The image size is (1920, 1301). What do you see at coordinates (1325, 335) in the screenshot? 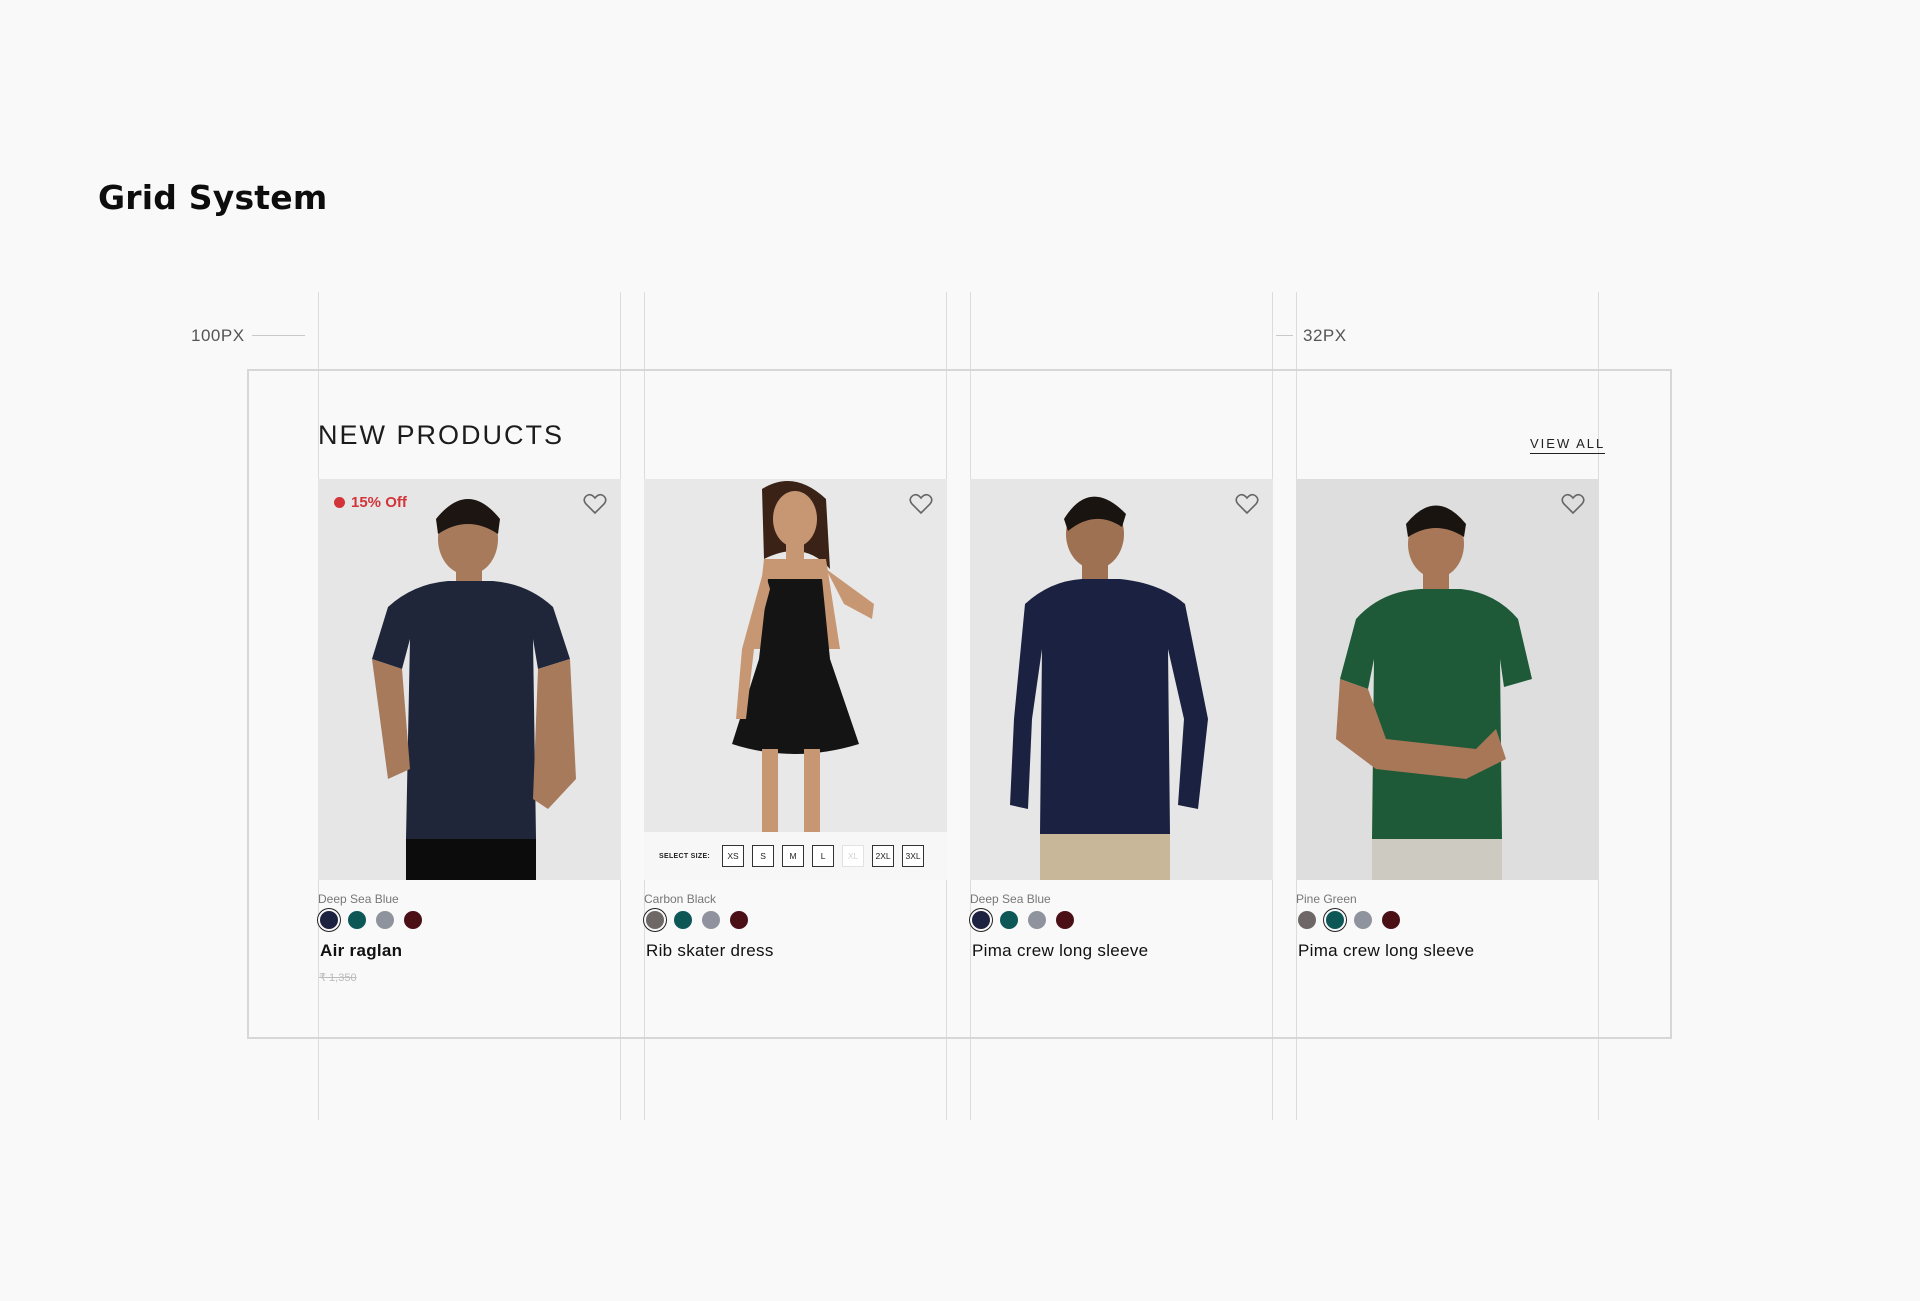
I see `gutter-annotation: 32PX` at bounding box center [1325, 335].